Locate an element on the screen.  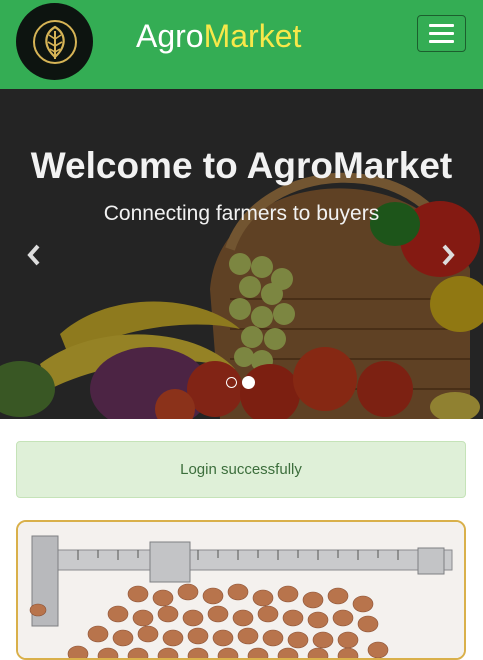
carousel-indicators is located at coordinates (240, 382).